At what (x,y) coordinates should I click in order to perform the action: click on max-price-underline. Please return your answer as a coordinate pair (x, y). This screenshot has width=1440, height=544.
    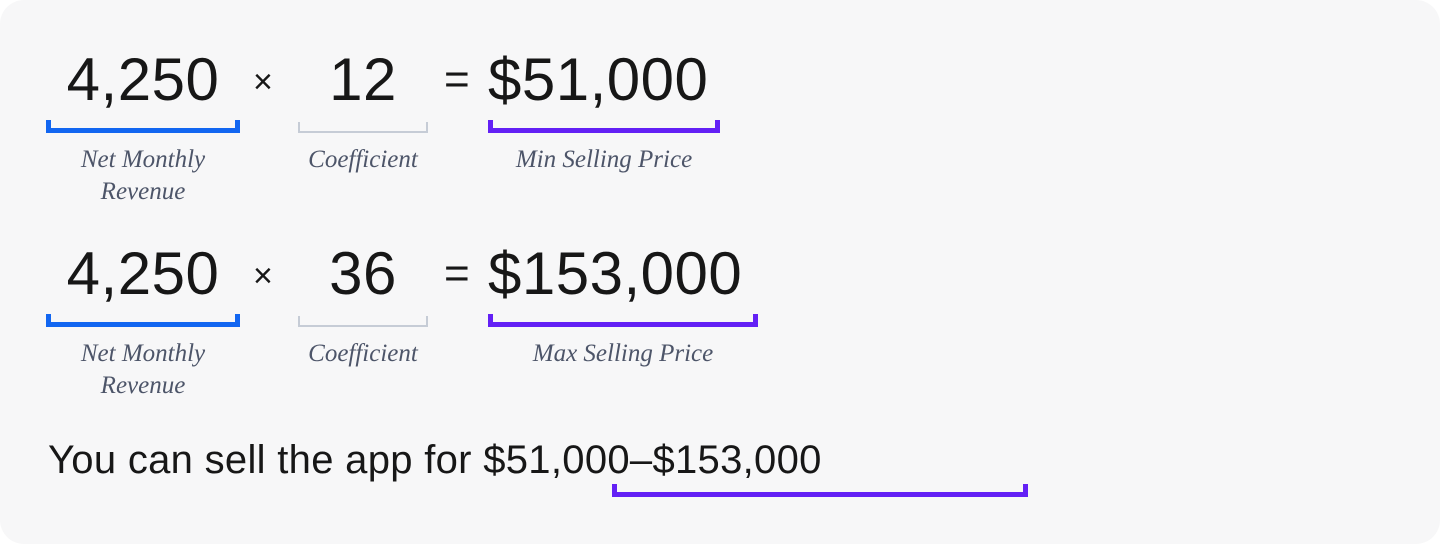
    Looking at the image, I should click on (623, 320).